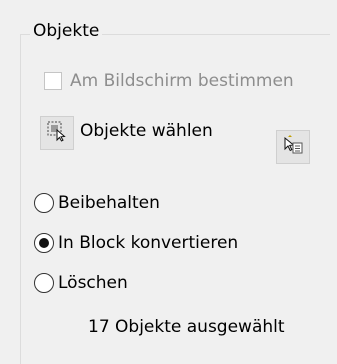 This screenshot has width=337, height=364. I want to click on radio-keep-row: Beibehalten, so click(97, 203).